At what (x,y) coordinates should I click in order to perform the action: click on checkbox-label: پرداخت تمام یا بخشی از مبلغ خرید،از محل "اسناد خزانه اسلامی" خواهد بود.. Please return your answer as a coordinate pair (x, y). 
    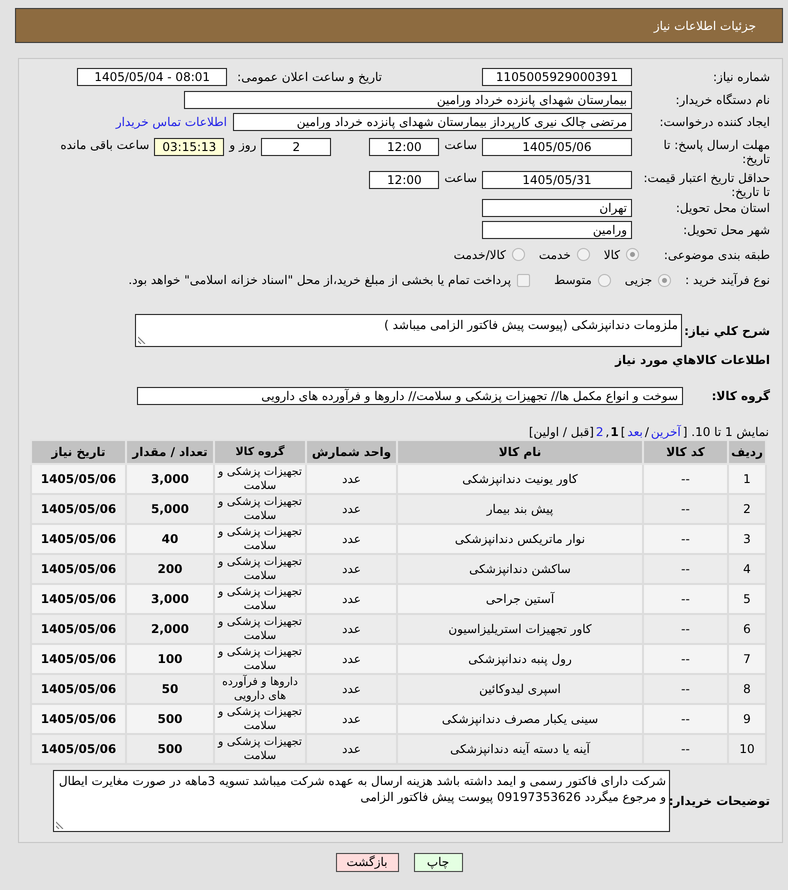
    Looking at the image, I should click on (320, 280).